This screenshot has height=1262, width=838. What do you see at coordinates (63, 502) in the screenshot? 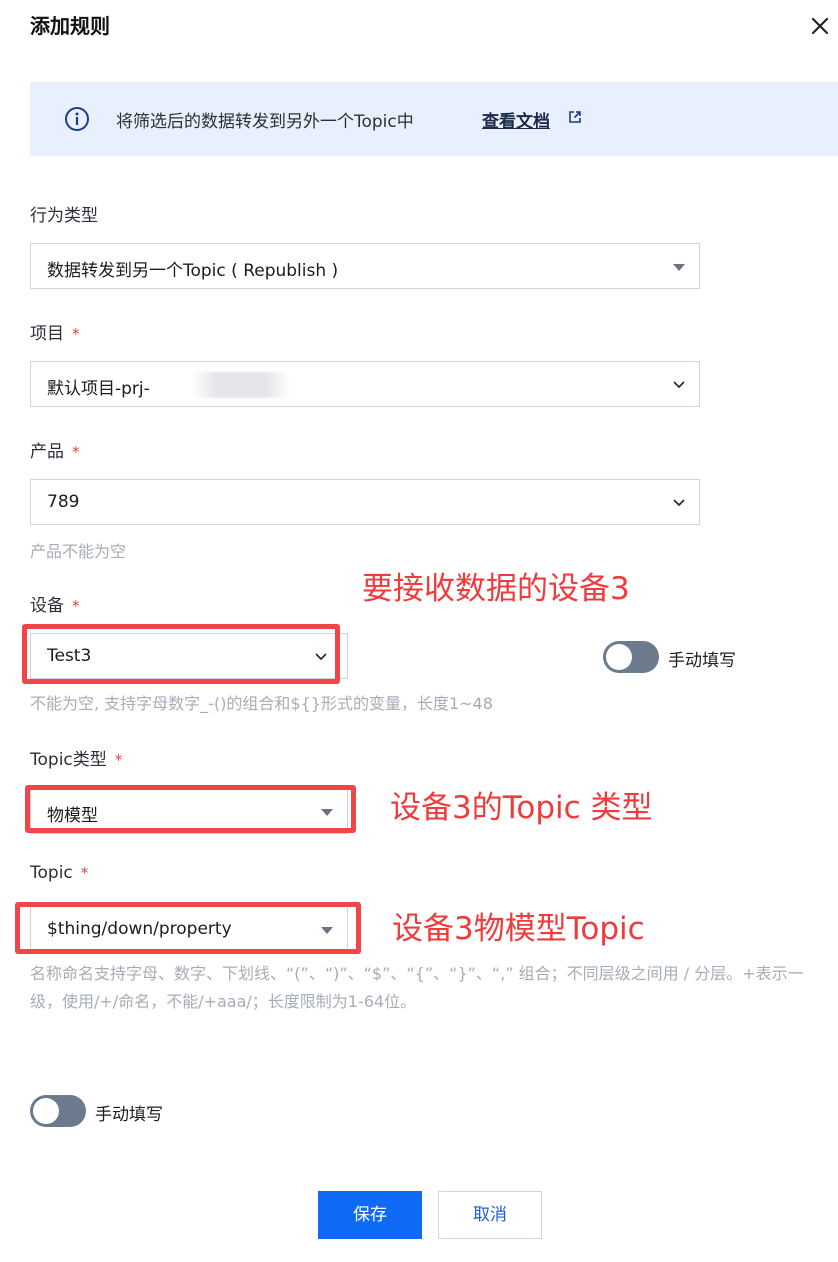
I see `product-value: 789` at bounding box center [63, 502].